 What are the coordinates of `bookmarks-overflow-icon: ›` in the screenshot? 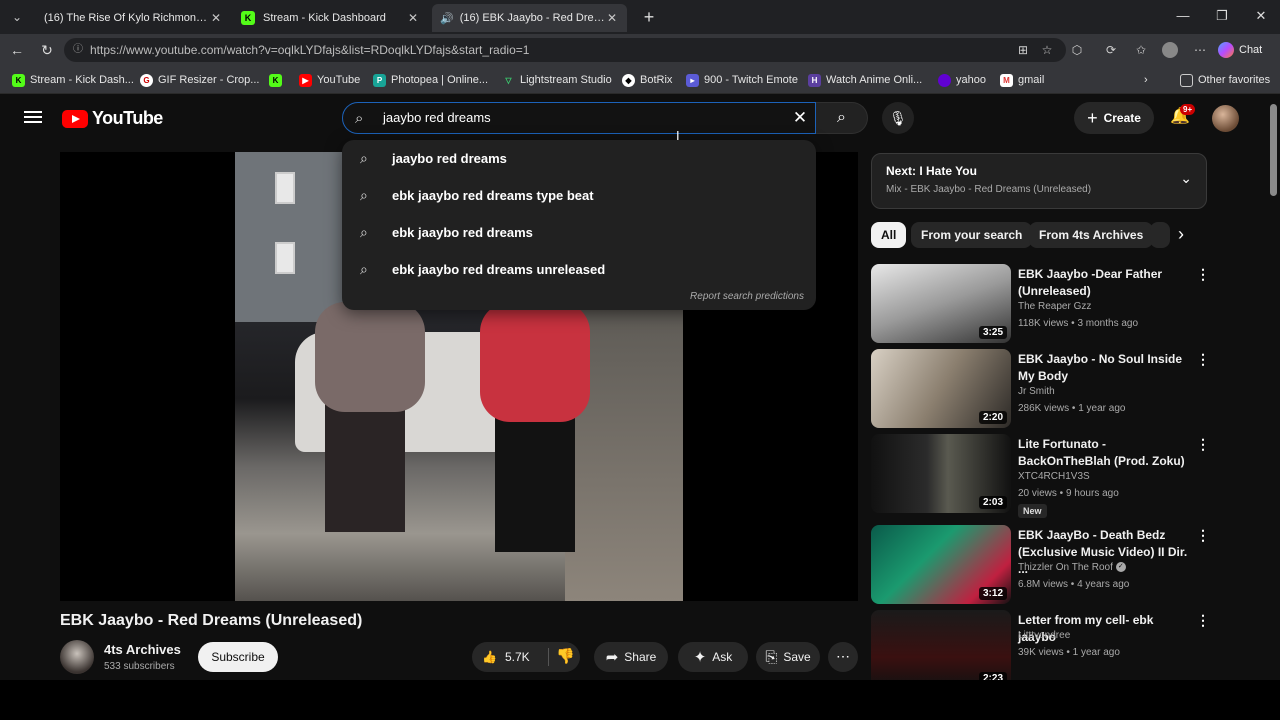 It's located at (1146, 80).